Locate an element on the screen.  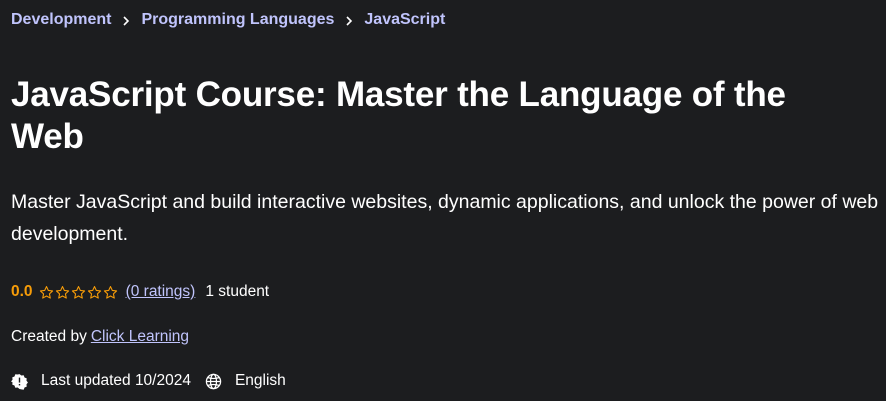
created-by-row: Created by Click Learning is located at coordinates (100, 337).